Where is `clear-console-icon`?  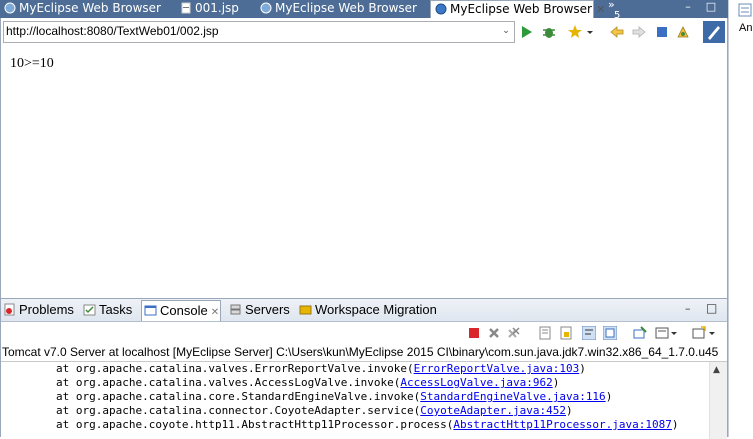 clear-console-icon is located at coordinates (545, 333).